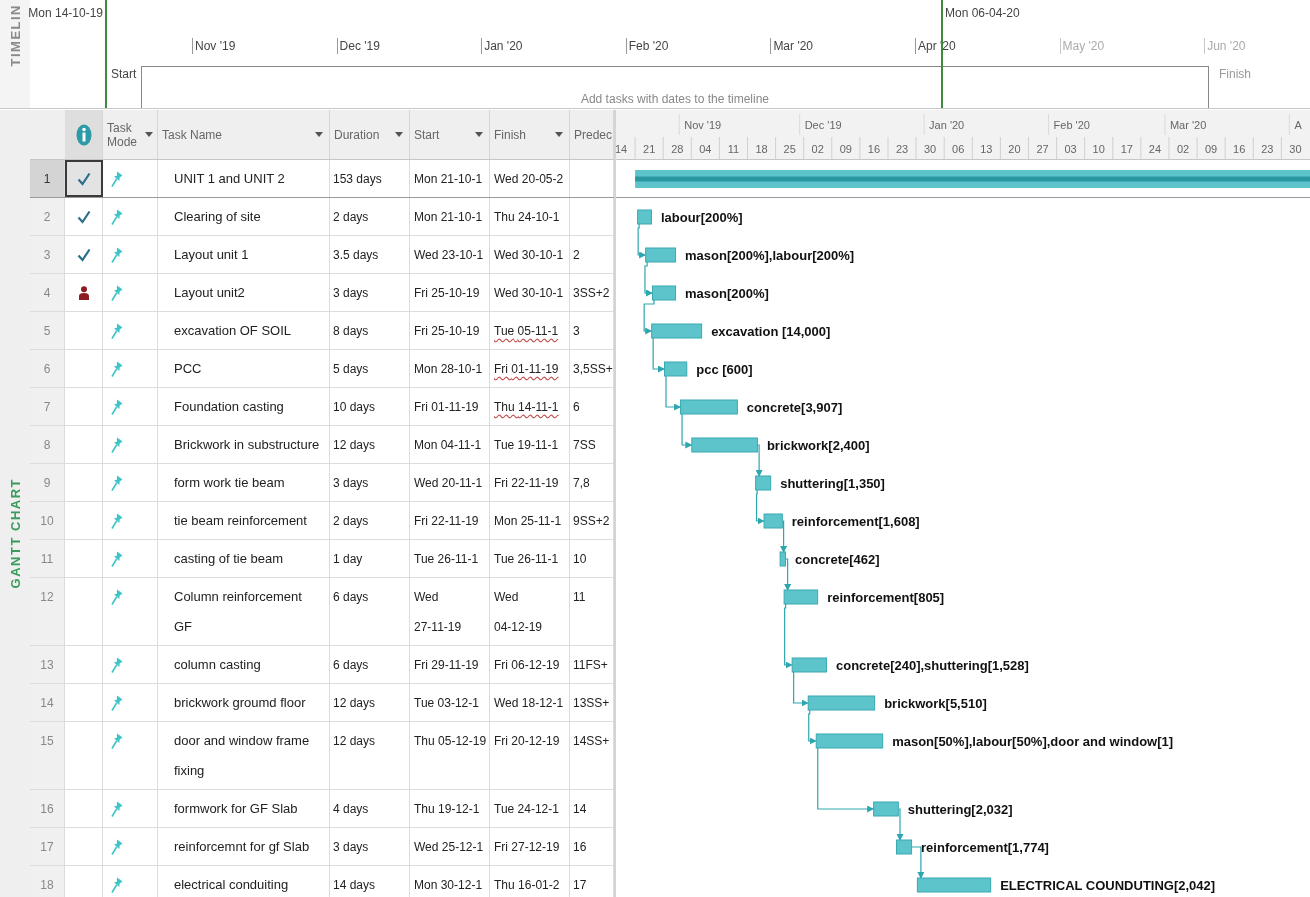 Image resolution: width=1310 pixels, height=897 pixels. What do you see at coordinates (450, 741) in the screenshot?
I see `start-date-cell-text: Thu 05-12-19` at bounding box center [450, 741].